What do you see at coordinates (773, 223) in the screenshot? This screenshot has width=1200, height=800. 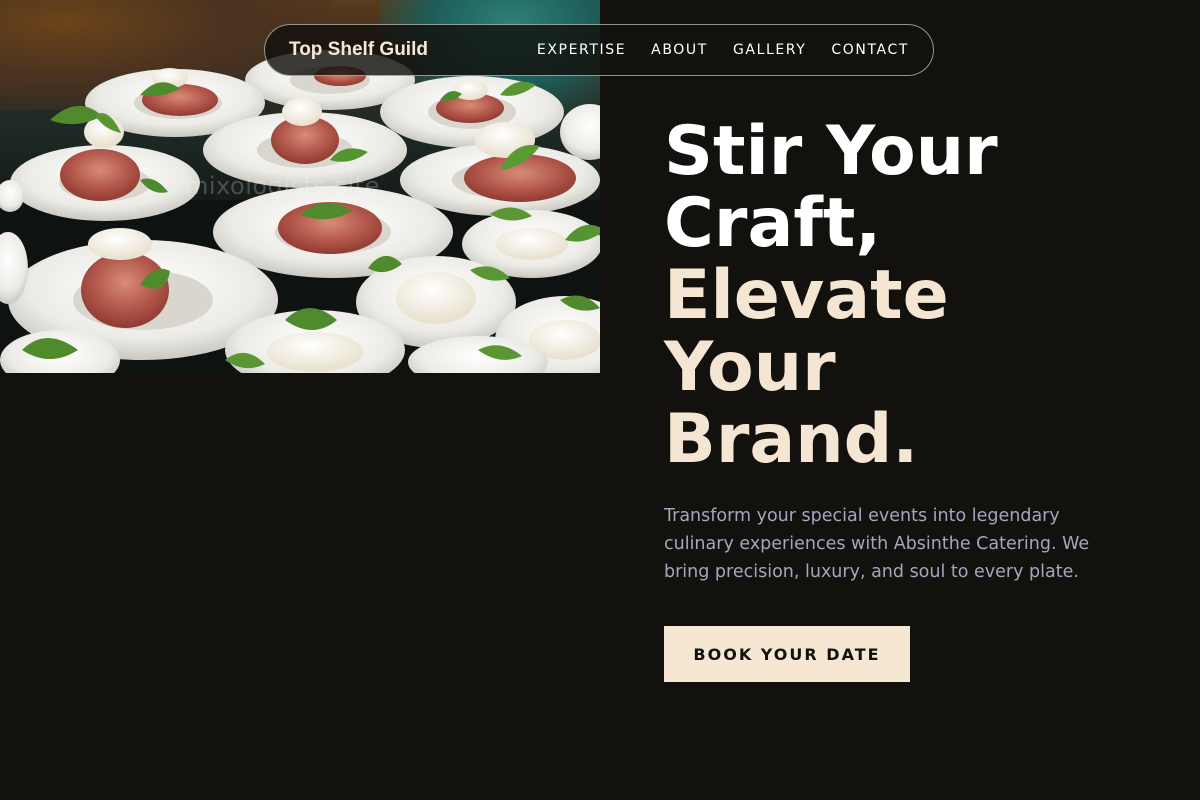 I see `headline-line-2: Craft,` at bounding box center [773, 223].